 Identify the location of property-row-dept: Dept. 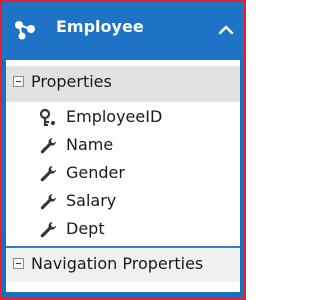
(133, 230).